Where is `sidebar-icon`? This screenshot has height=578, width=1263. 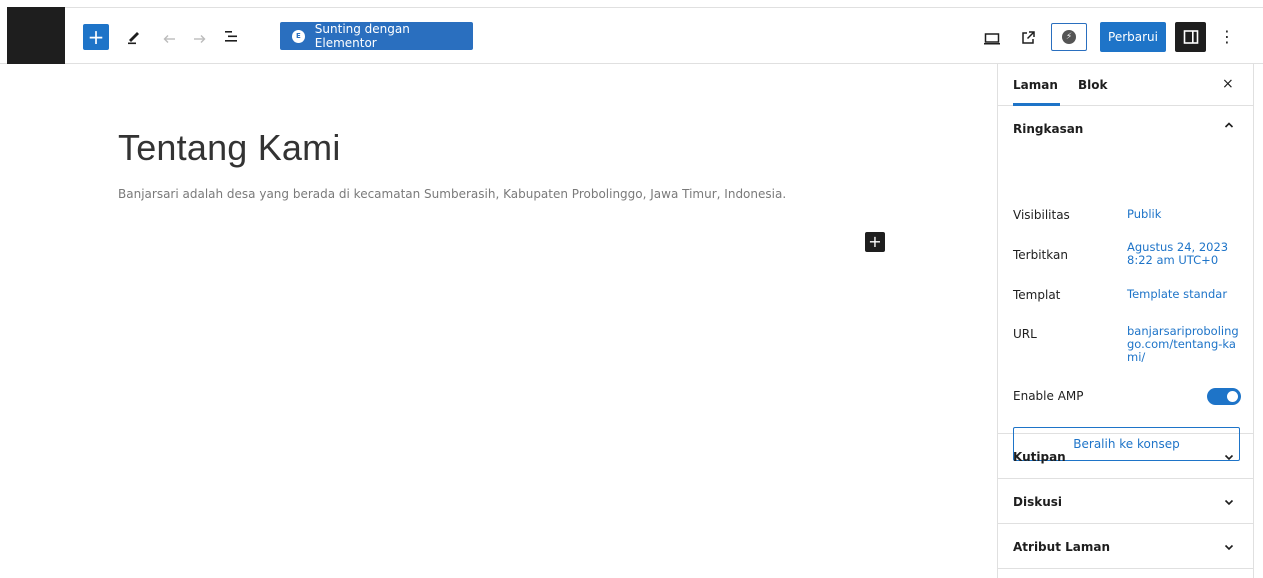
sidebar-icon is located at coordinates (1190, 37).